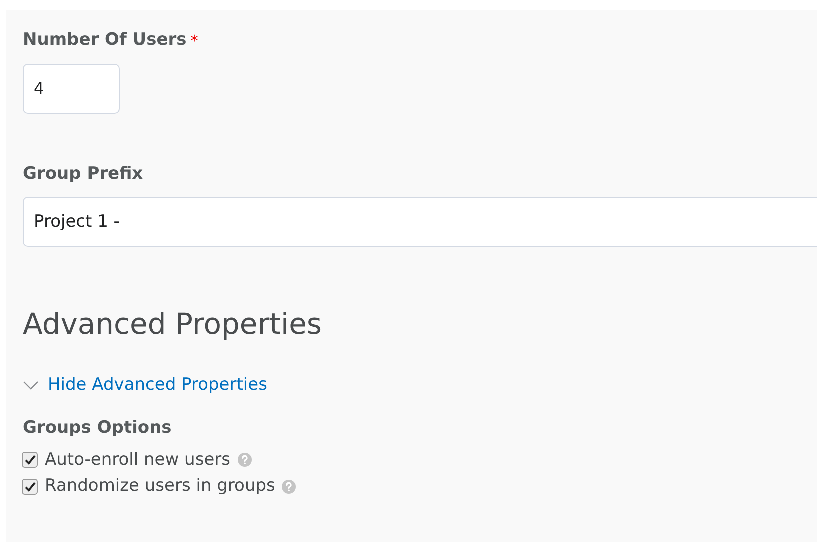  Describe the element at coordinates (173, 324) in the screenshot. I see `section-heading: Advanced Properties` at that location.